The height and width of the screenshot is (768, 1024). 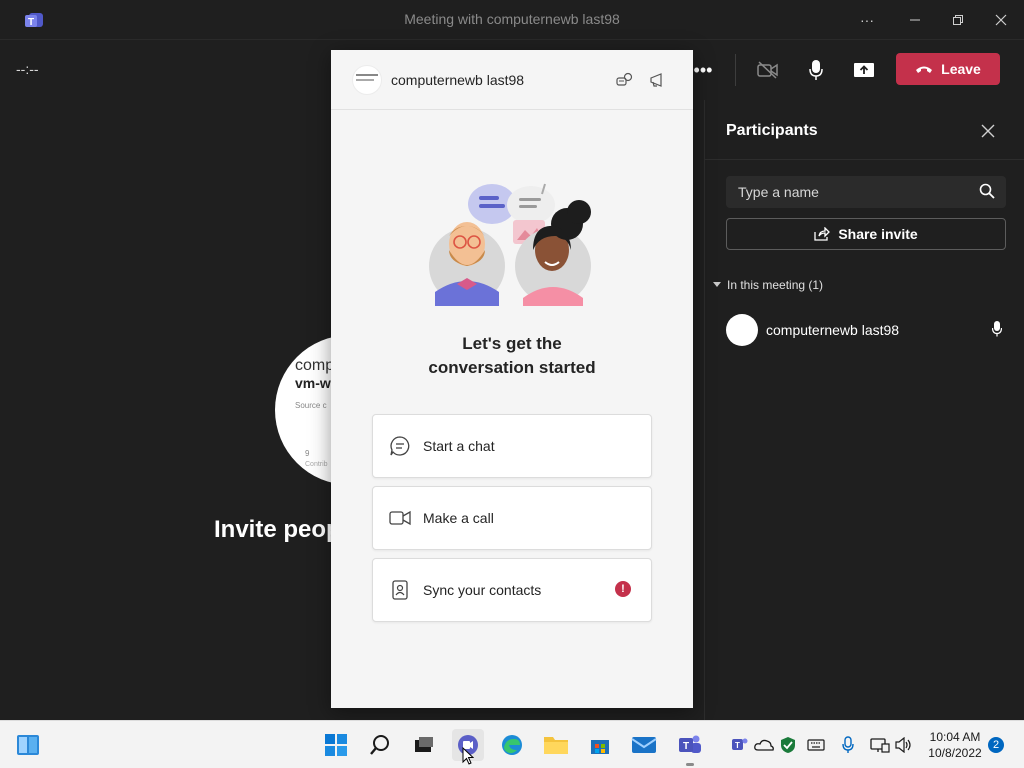 What do you see at coordinates (924, 69) in the screenshot?
I see `hang-up-icon` at bounding box center [924, 69].